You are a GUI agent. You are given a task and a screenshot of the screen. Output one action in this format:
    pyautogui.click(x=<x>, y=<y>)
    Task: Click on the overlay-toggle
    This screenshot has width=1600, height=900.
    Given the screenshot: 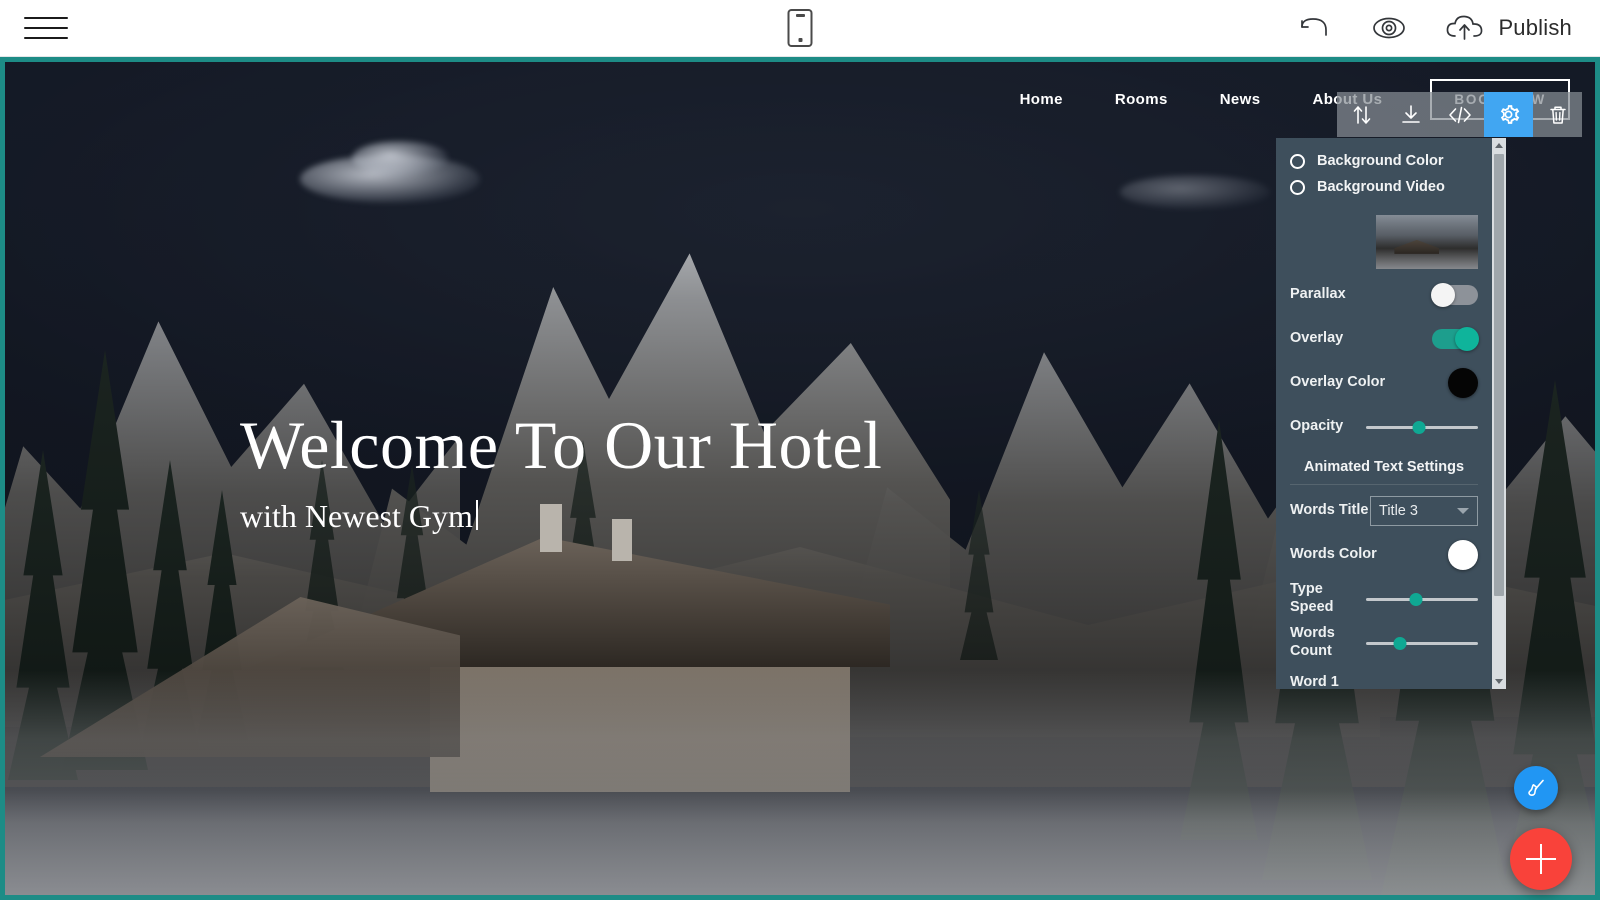 What is the action you would take?
    pyautogui.click(x=1455, y=339)
    